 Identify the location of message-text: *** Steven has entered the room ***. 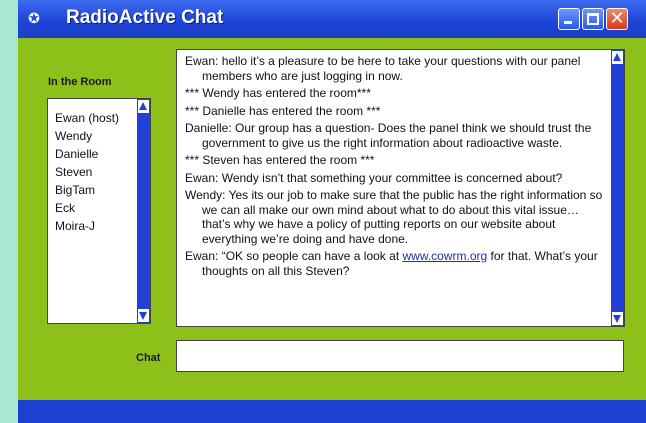
(280, 160).